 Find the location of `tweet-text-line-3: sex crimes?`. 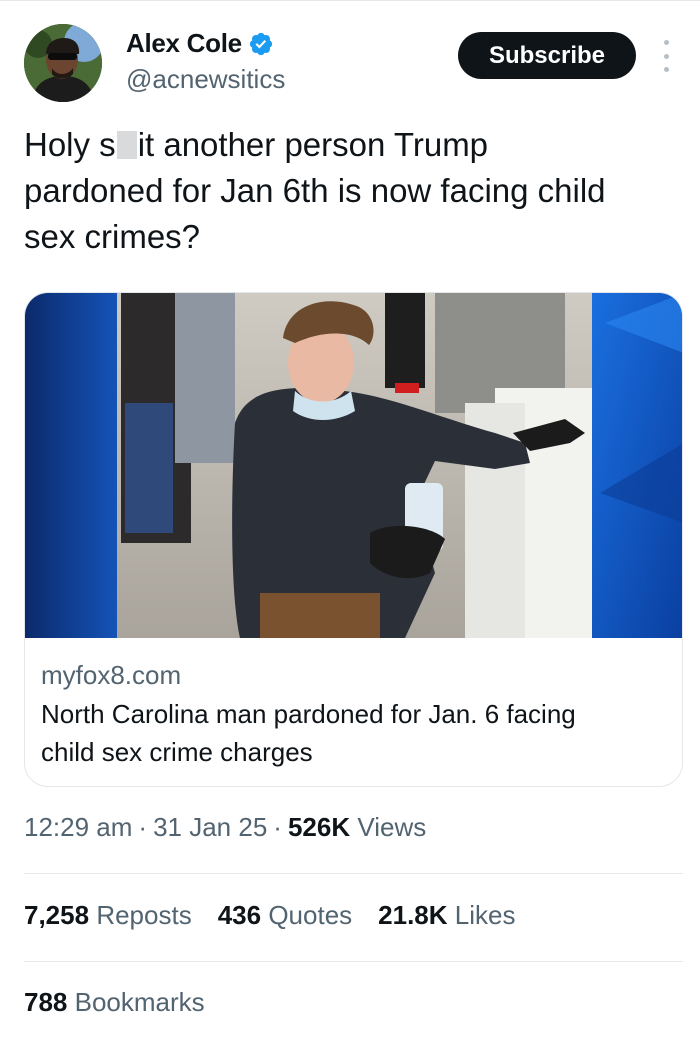

tweet-text-line-3: sex crimes? is located at coordinates (112, 236).